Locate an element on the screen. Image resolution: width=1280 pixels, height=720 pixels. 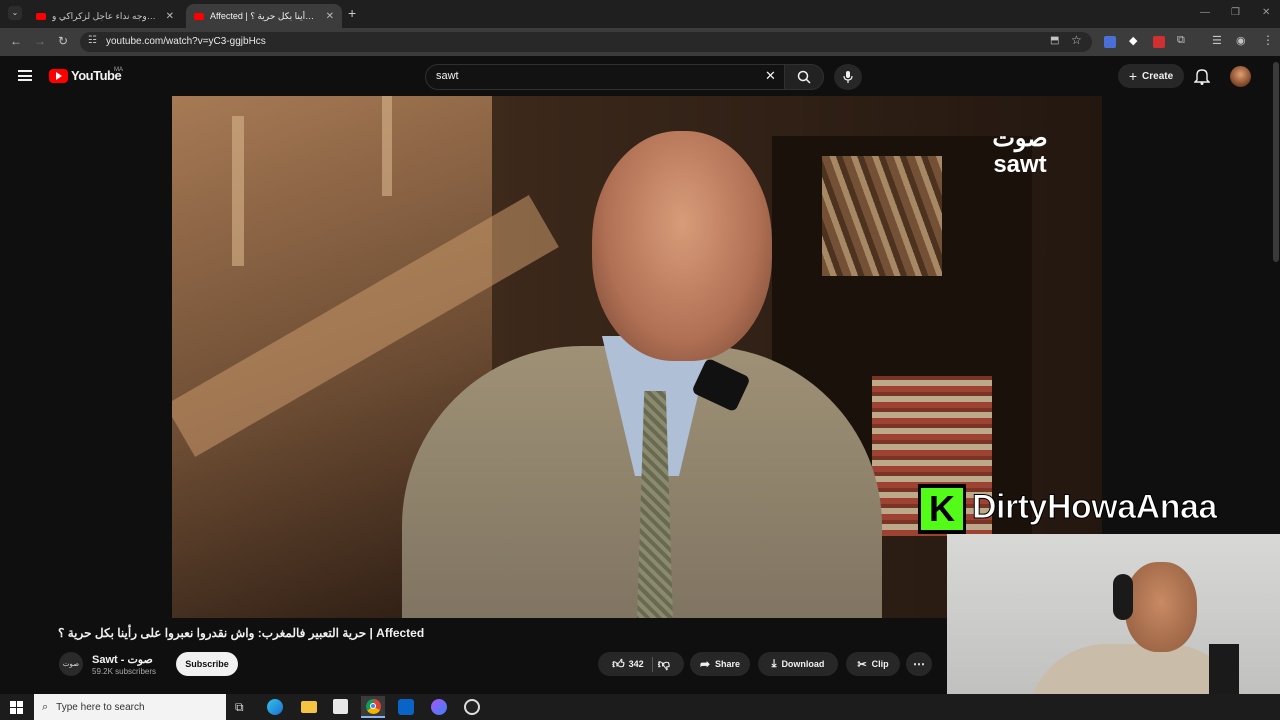
share-button: ➦ Share is located at coordinates (720, 664).